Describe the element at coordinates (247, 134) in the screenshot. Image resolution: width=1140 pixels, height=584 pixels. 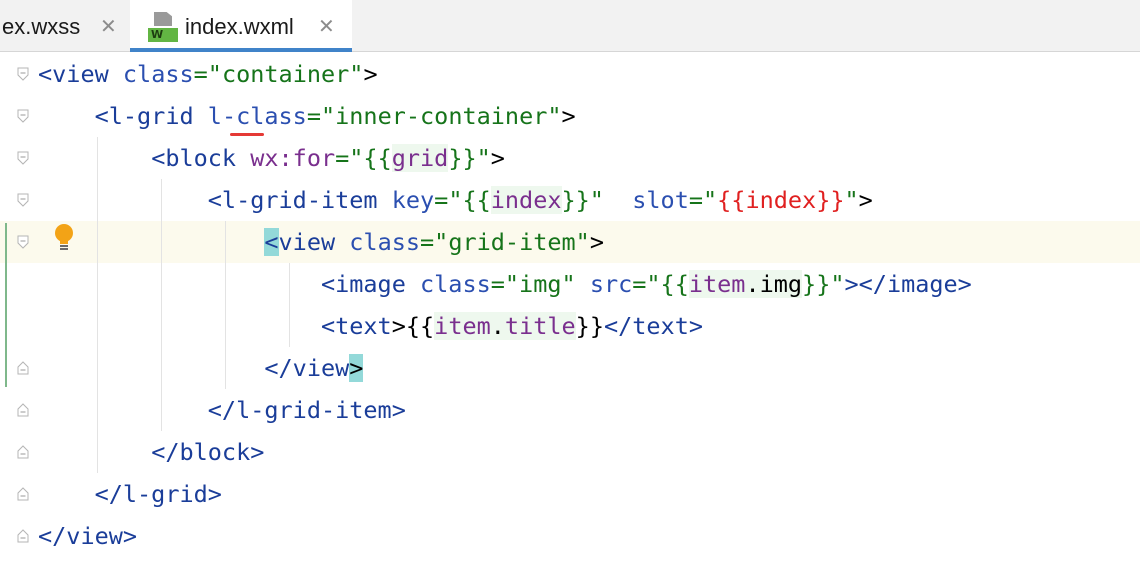
I see `error-underline` at that location.